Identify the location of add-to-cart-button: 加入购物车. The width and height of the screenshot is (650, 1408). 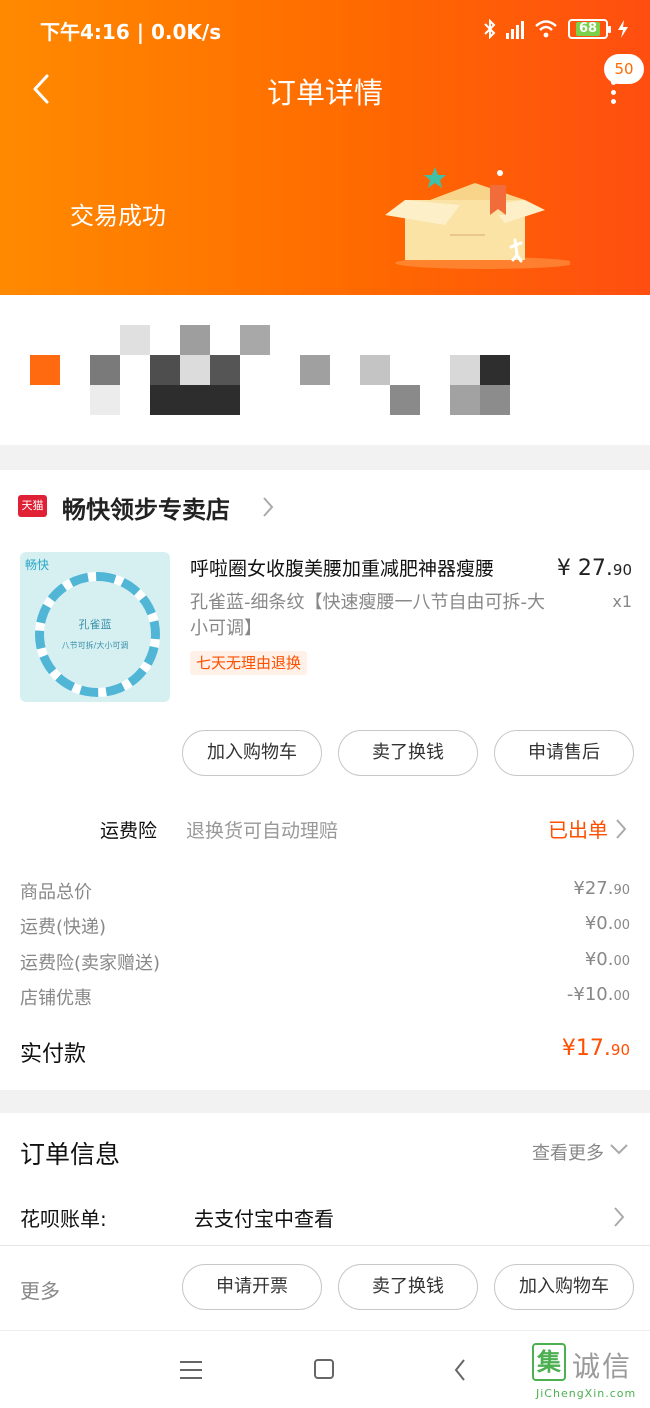
(252, 753).